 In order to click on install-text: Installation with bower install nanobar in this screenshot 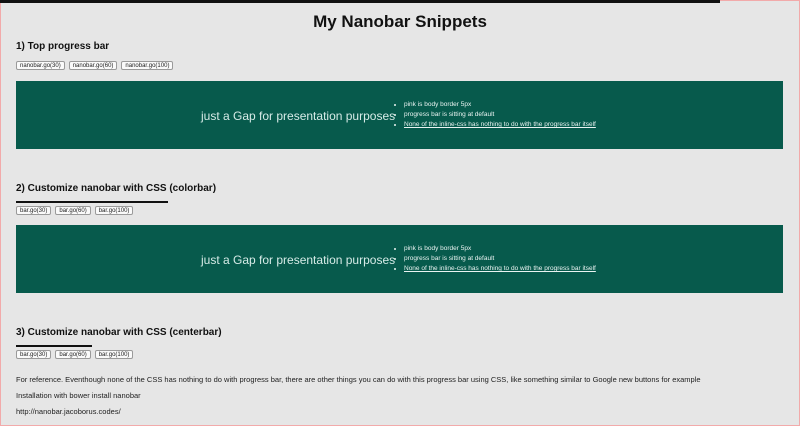, I will do `click(78, 395)`.